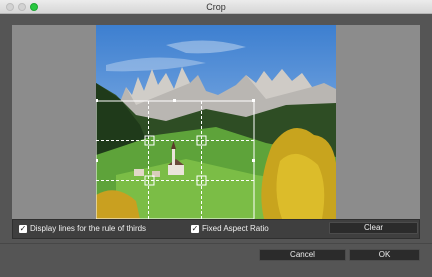 The image size is (432, 277). I want to click on cancel-button: Cancel, so click(302, 255).